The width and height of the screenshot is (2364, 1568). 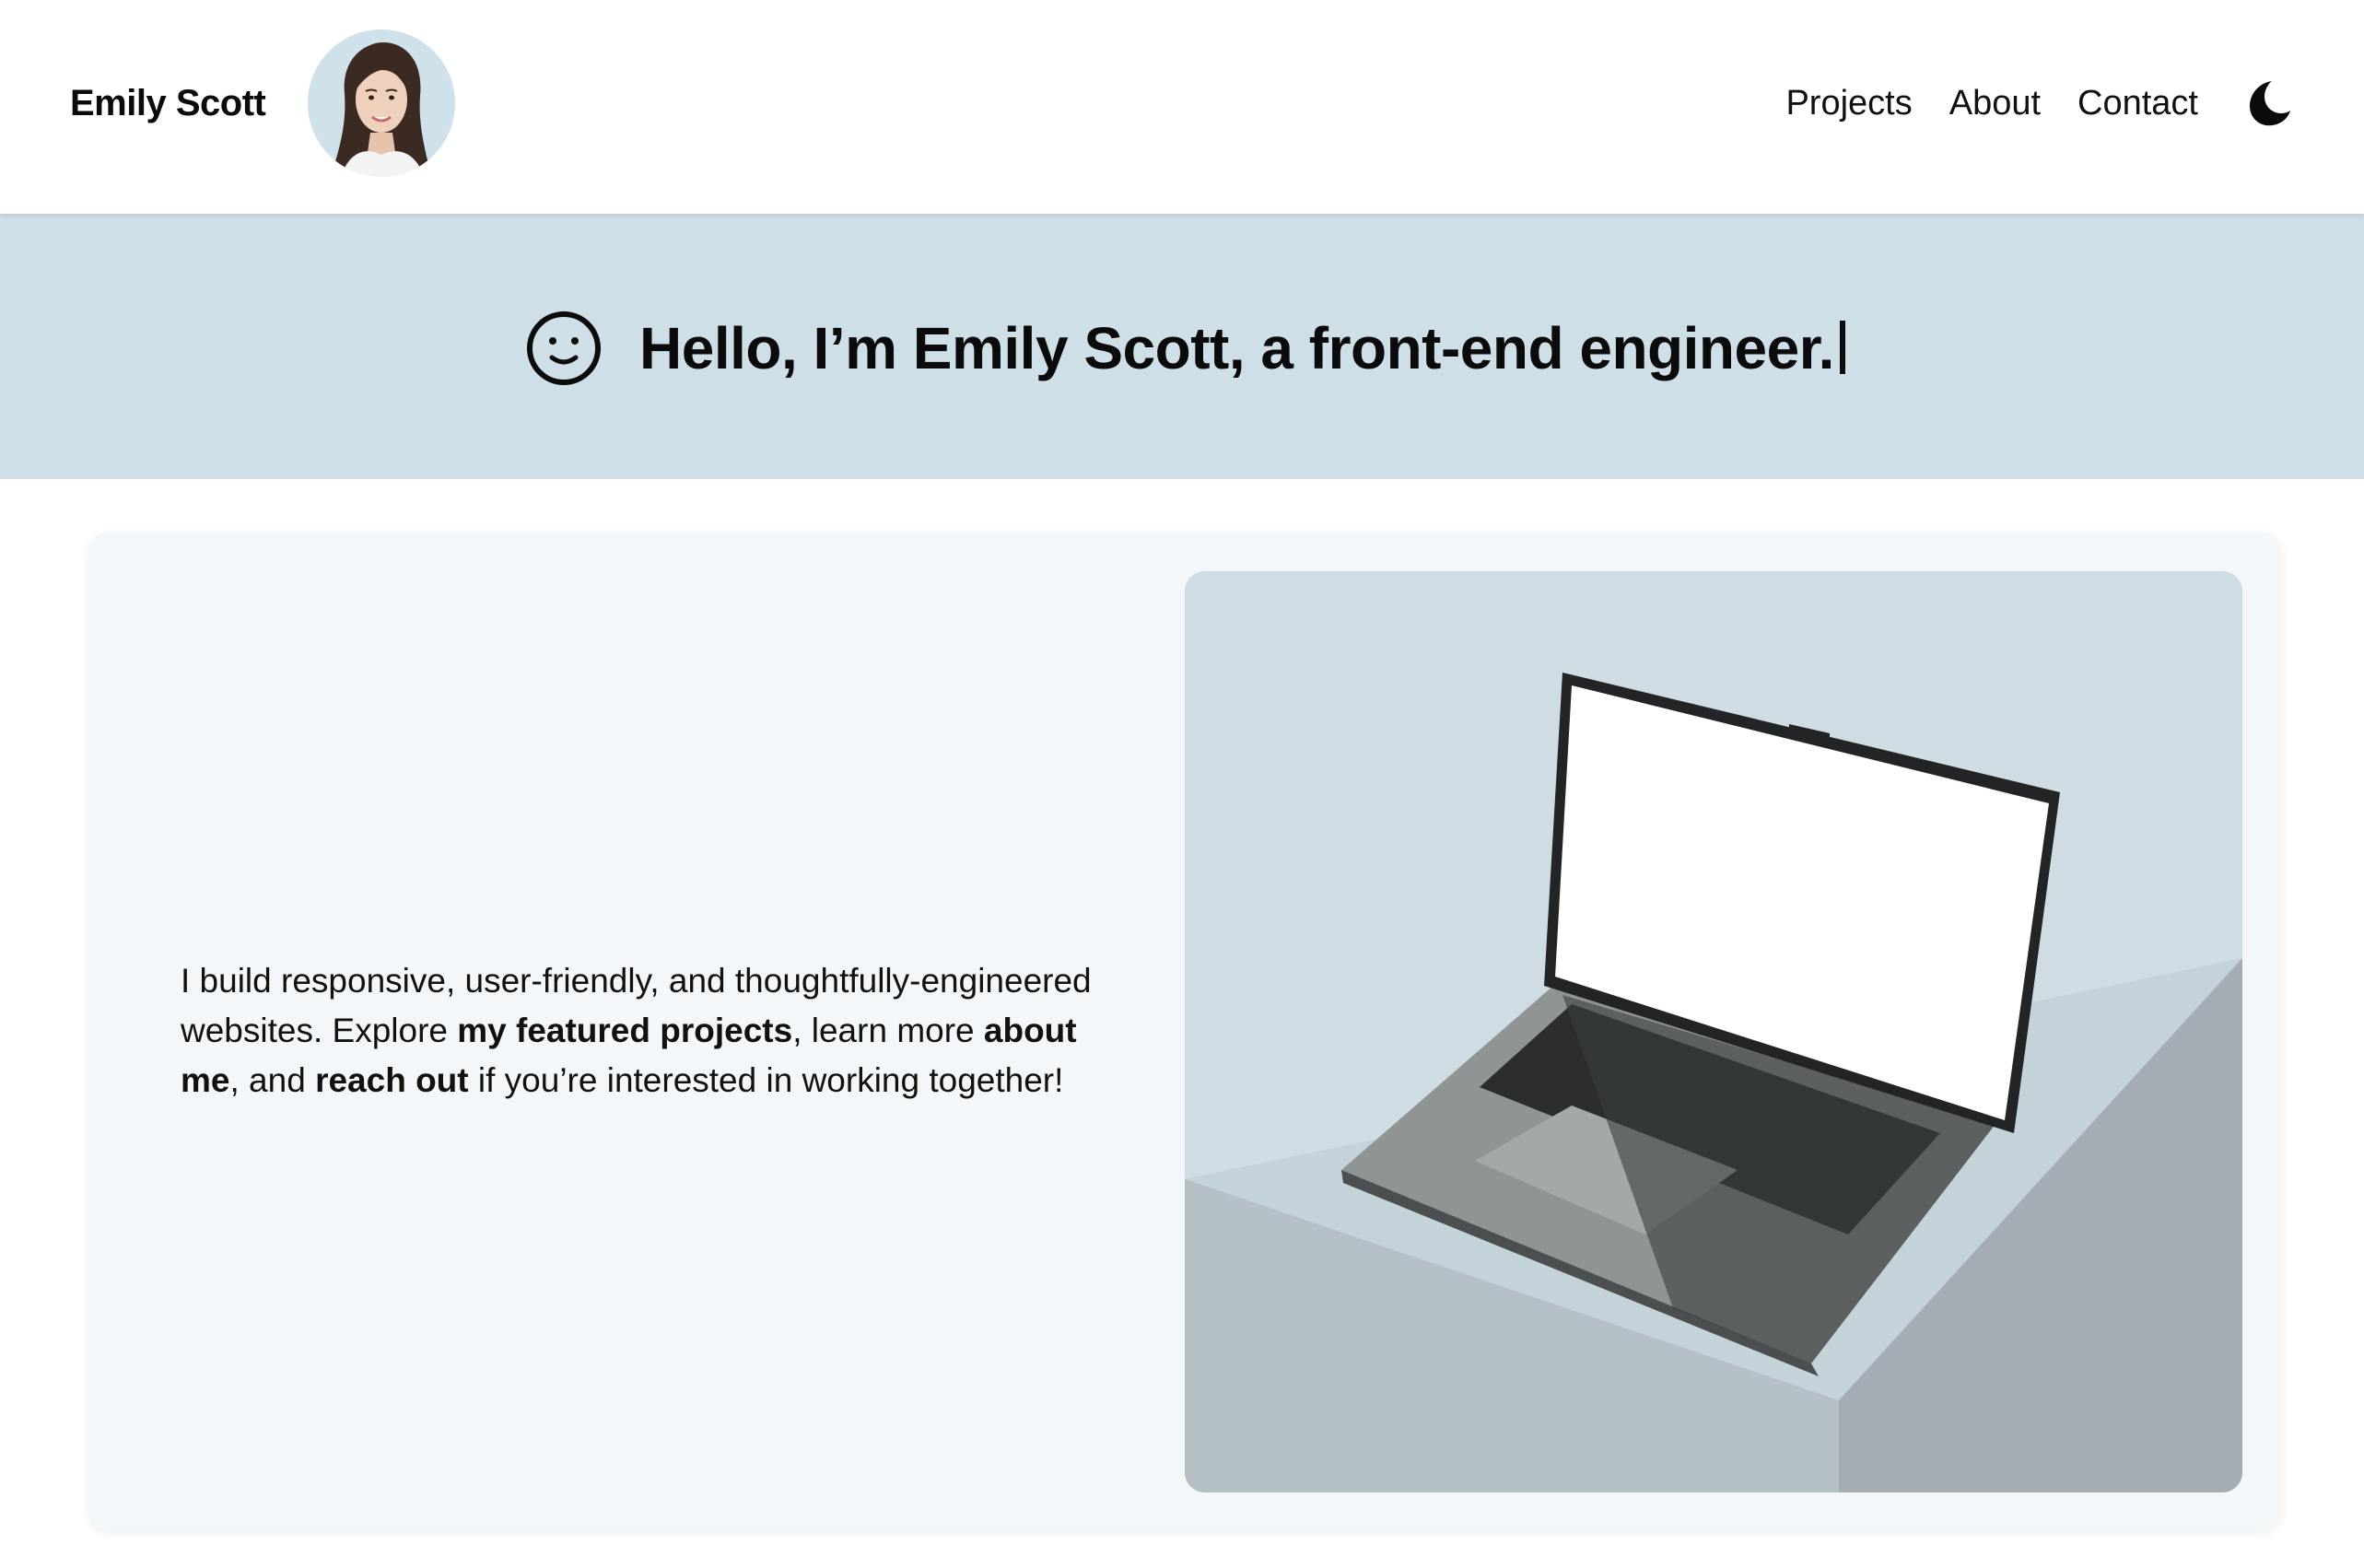 I want to click on typing-cursor, so click(x=1842, y=348).